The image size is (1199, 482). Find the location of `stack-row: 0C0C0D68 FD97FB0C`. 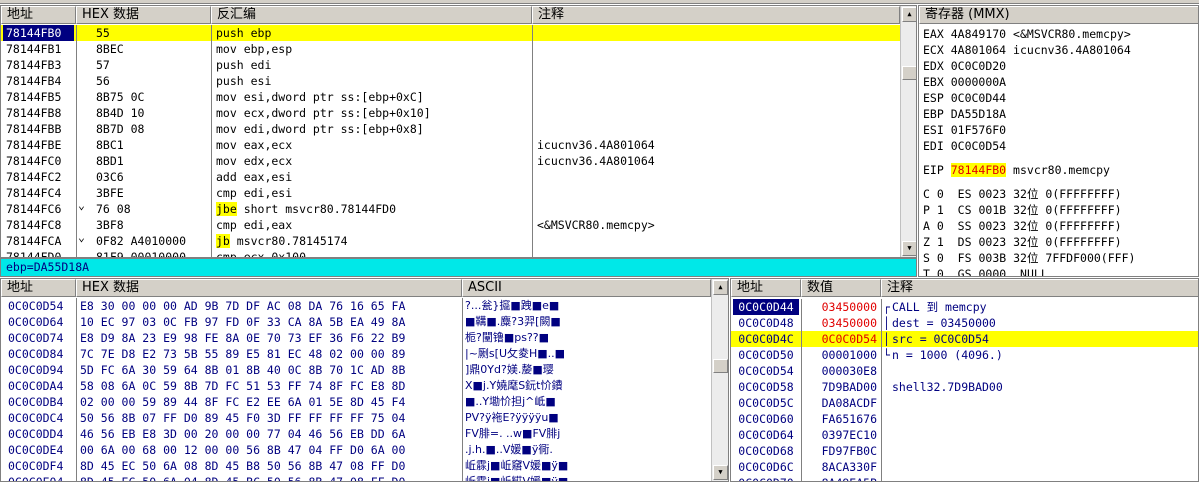

stack-row: 0C0C0D68 FD97FB0C is located at coordinates (964, 451).